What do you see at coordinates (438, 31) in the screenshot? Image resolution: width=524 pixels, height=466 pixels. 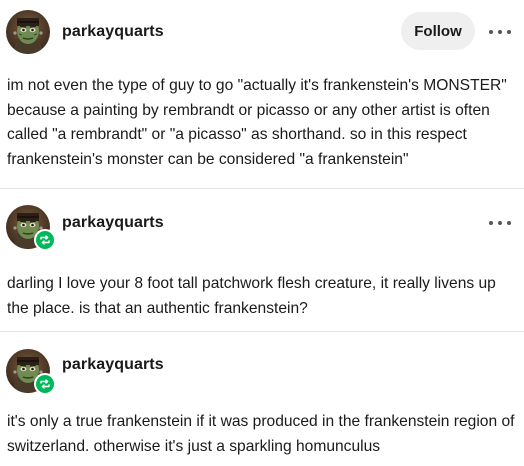 I see `follow-button: Follow` at bounding box center [438, 31].